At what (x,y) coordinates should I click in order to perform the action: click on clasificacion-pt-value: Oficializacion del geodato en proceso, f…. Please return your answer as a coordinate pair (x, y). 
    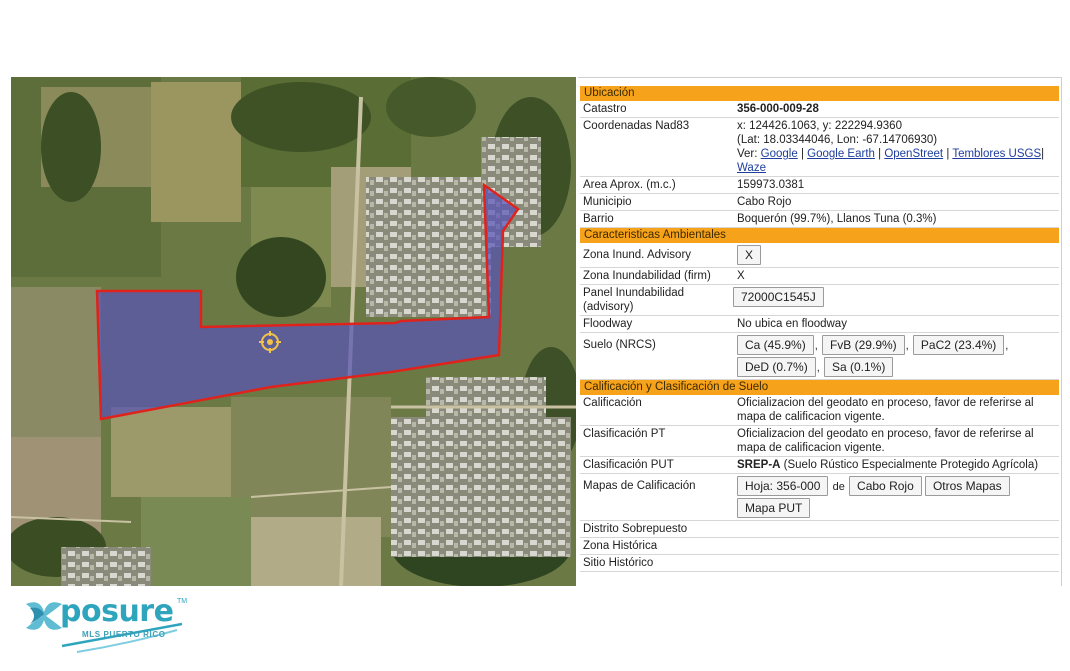
    Looking at the image, I should click on (885, 441).